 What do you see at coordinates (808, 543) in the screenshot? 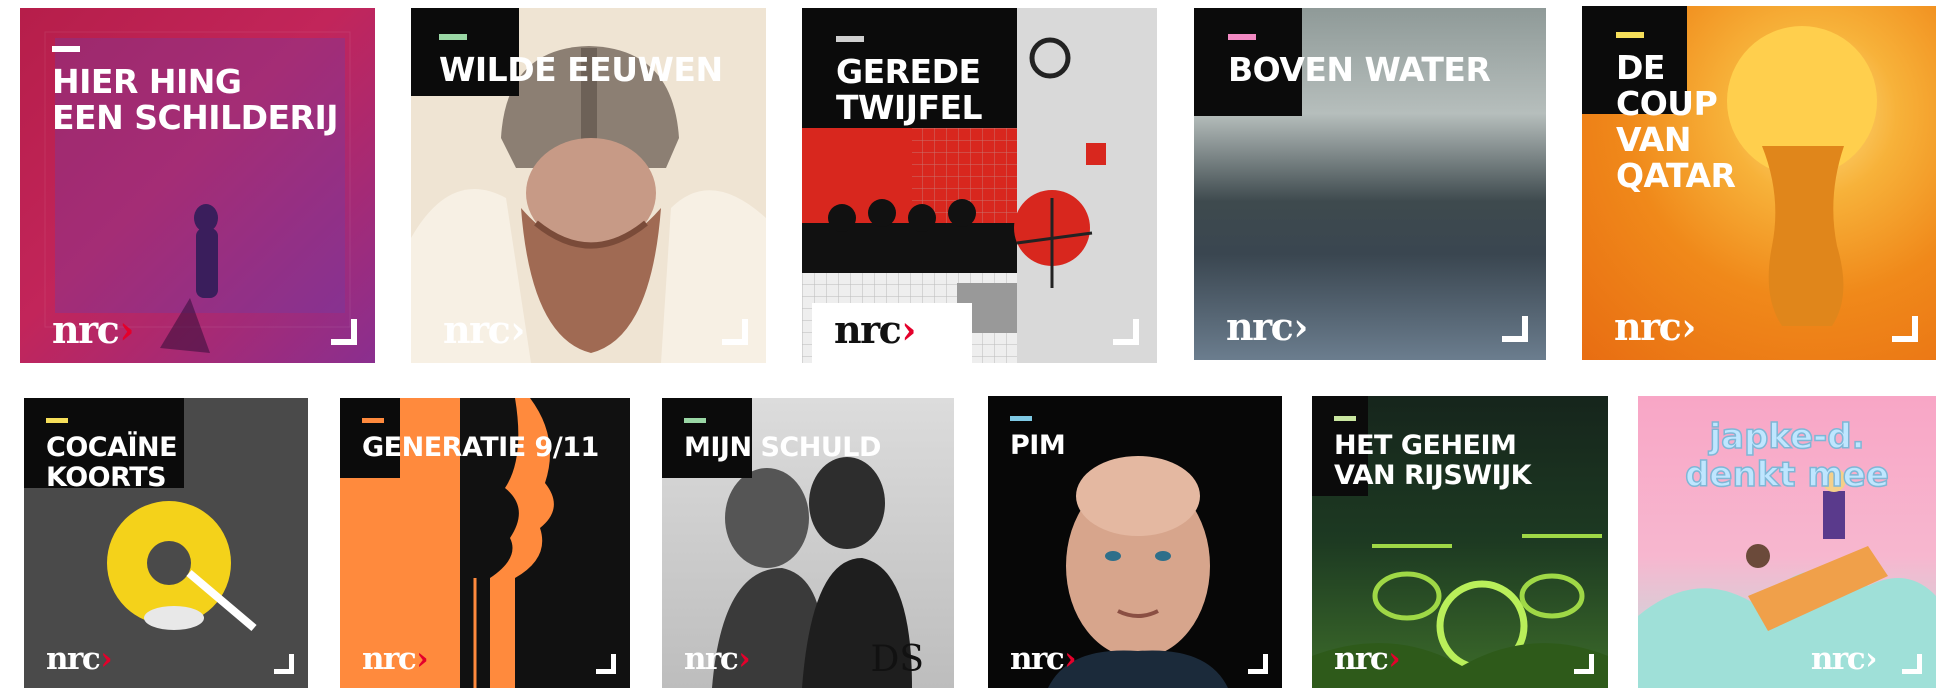
I see `podcast-tile-mijn-schuld: MIJN SCHULD nrc› DS` at bounding box center [808, 543].